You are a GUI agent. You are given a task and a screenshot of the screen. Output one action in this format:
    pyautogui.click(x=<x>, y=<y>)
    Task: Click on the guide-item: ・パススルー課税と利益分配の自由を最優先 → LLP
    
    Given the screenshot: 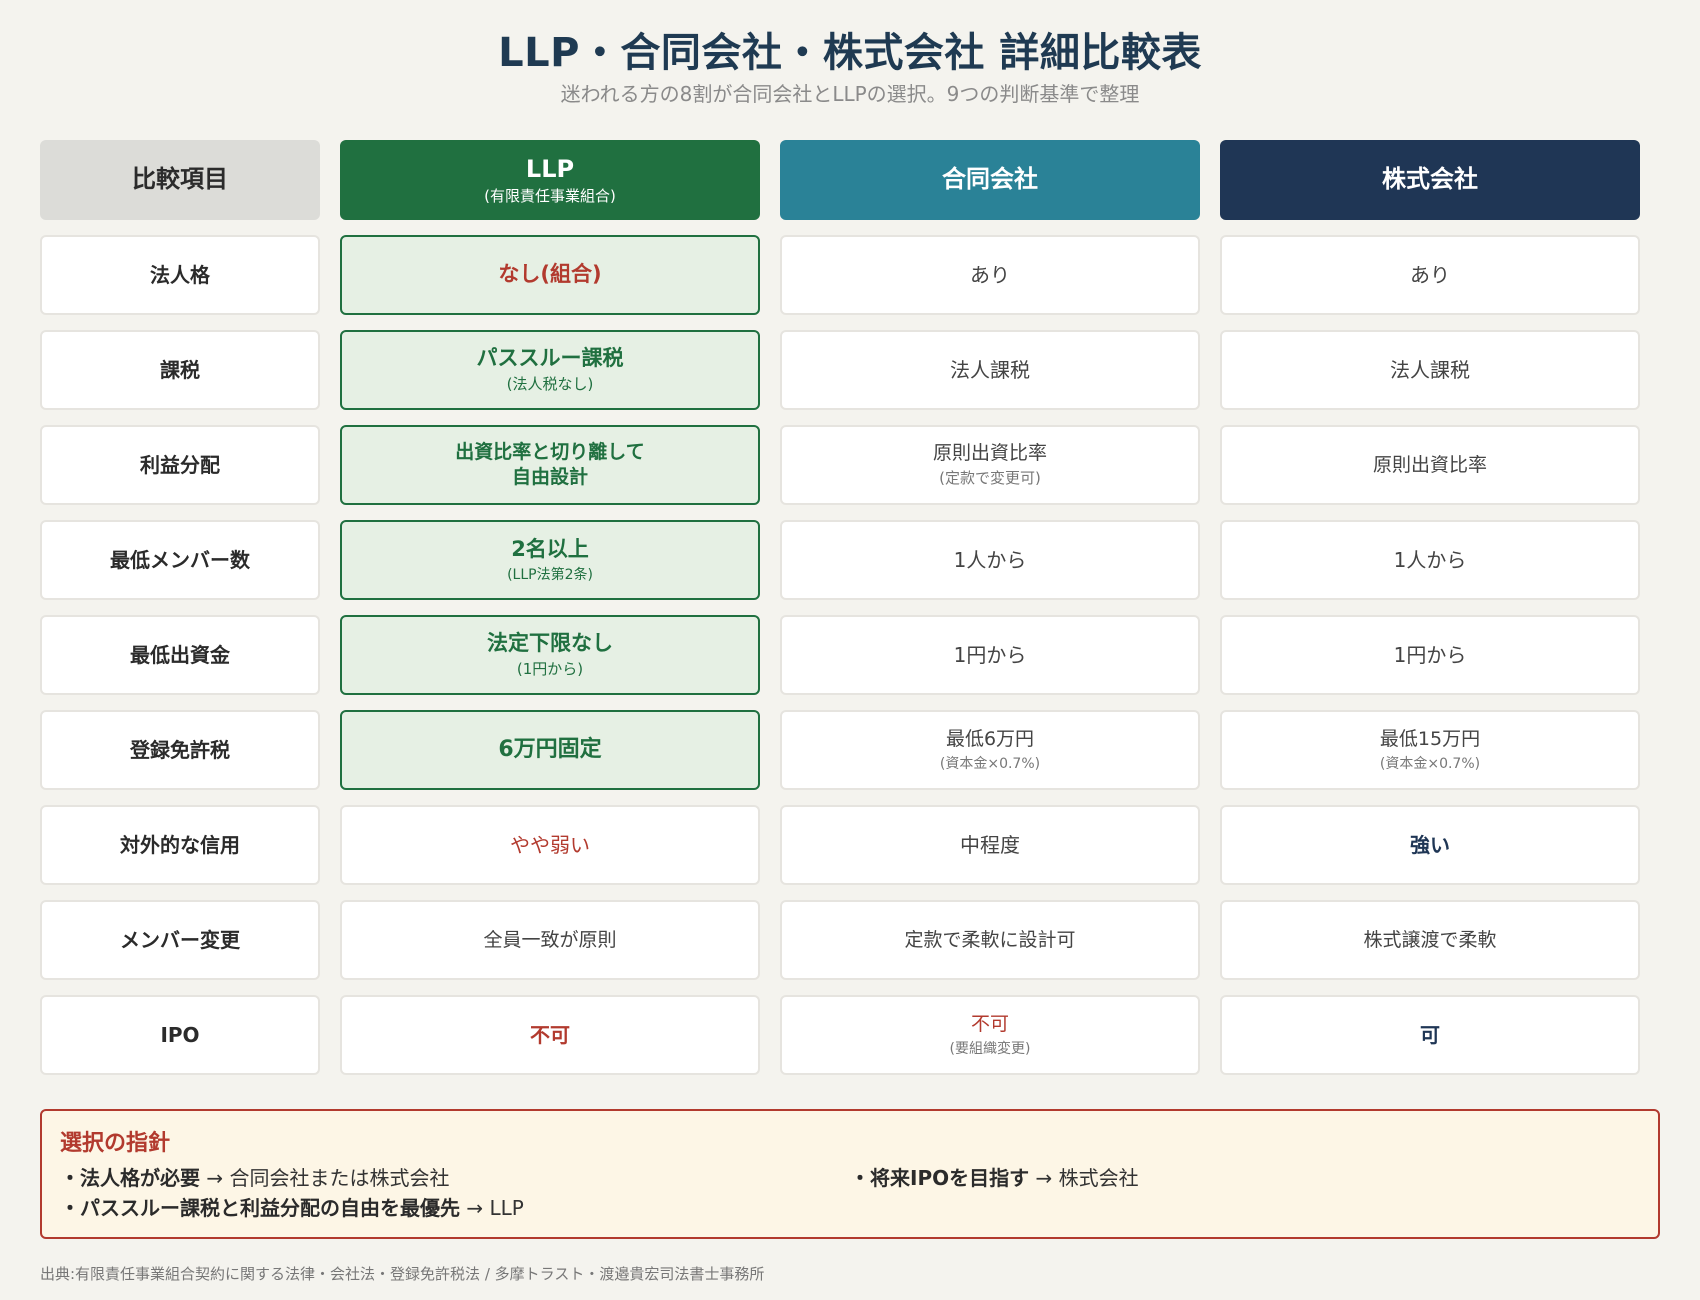 What is the action you would take?
    pyautogui.click(x=455, y=1208)
    